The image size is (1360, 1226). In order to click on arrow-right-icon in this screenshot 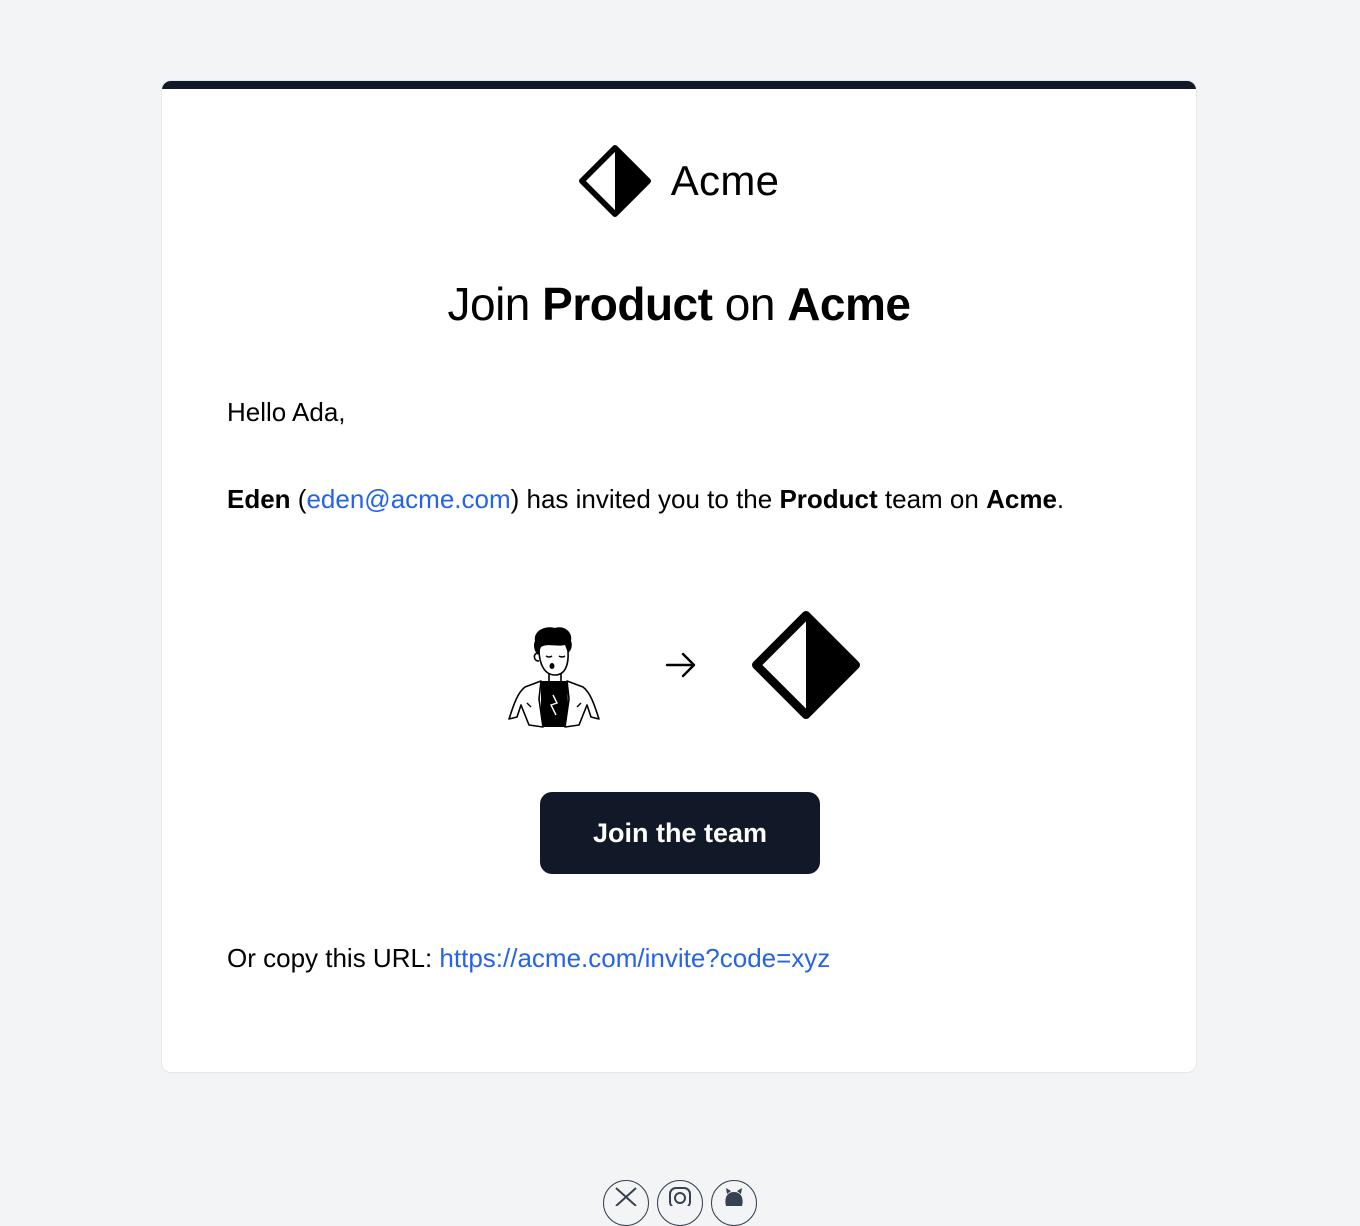, I will do `click(680, 665)`.